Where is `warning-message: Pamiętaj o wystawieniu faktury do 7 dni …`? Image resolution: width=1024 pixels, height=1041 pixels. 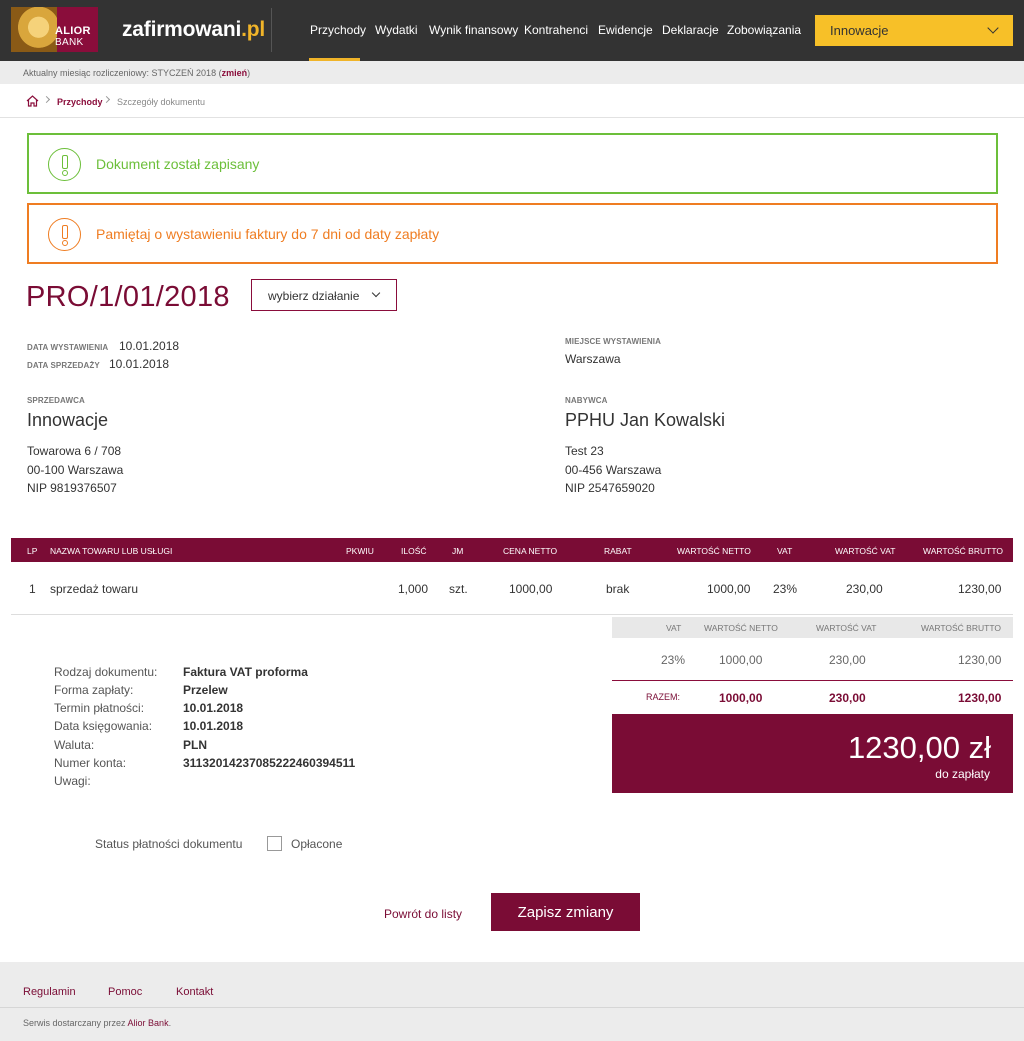 warning-message: Pamiętaj o wystawieniu faktury do 7 dni … is located at coordinates (268, 234).